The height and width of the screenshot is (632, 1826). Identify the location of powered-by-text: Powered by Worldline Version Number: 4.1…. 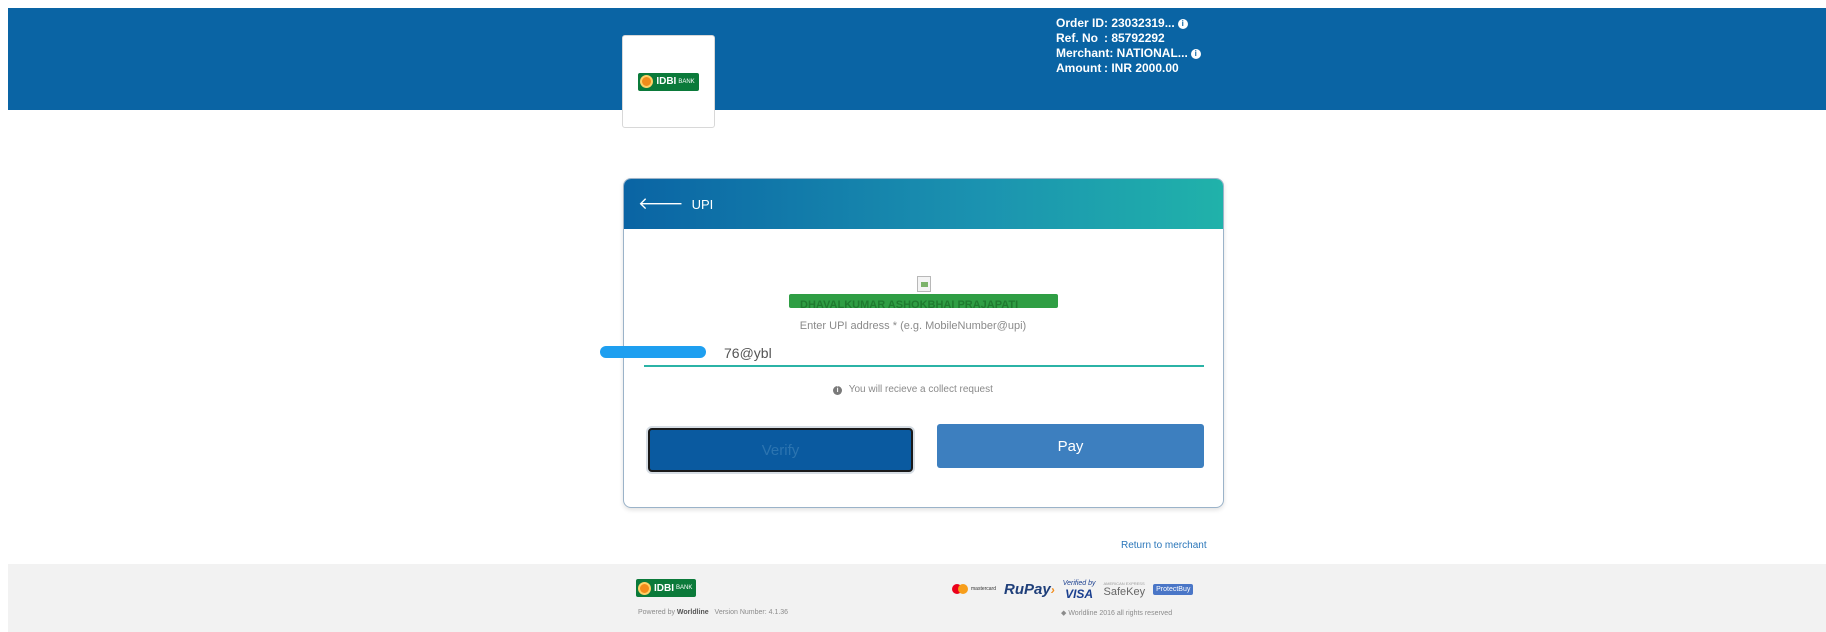
(713, 612).